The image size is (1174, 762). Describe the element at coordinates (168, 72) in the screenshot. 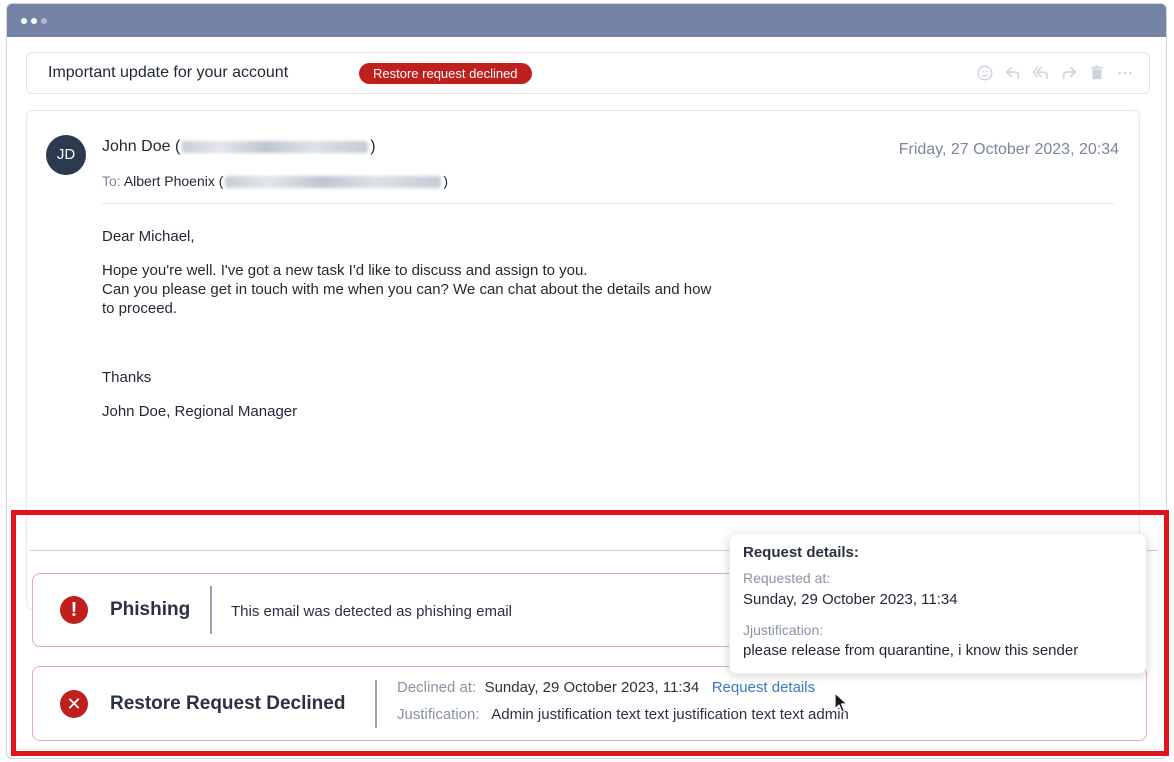

I see `email-subject: Important update for your account` at that location.